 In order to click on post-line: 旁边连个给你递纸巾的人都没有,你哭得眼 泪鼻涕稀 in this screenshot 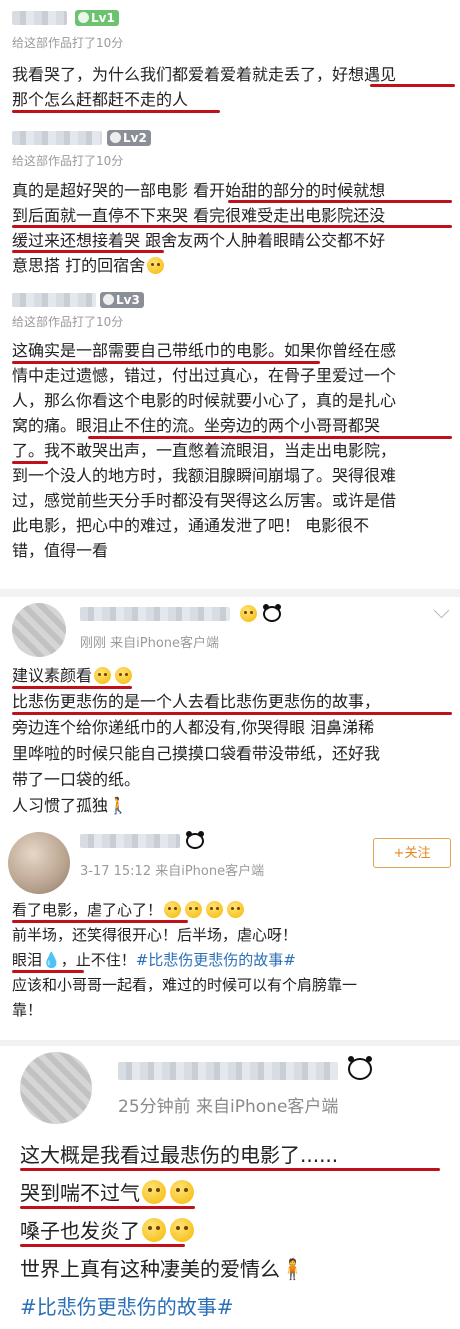, I will do `click(193, 727)`.